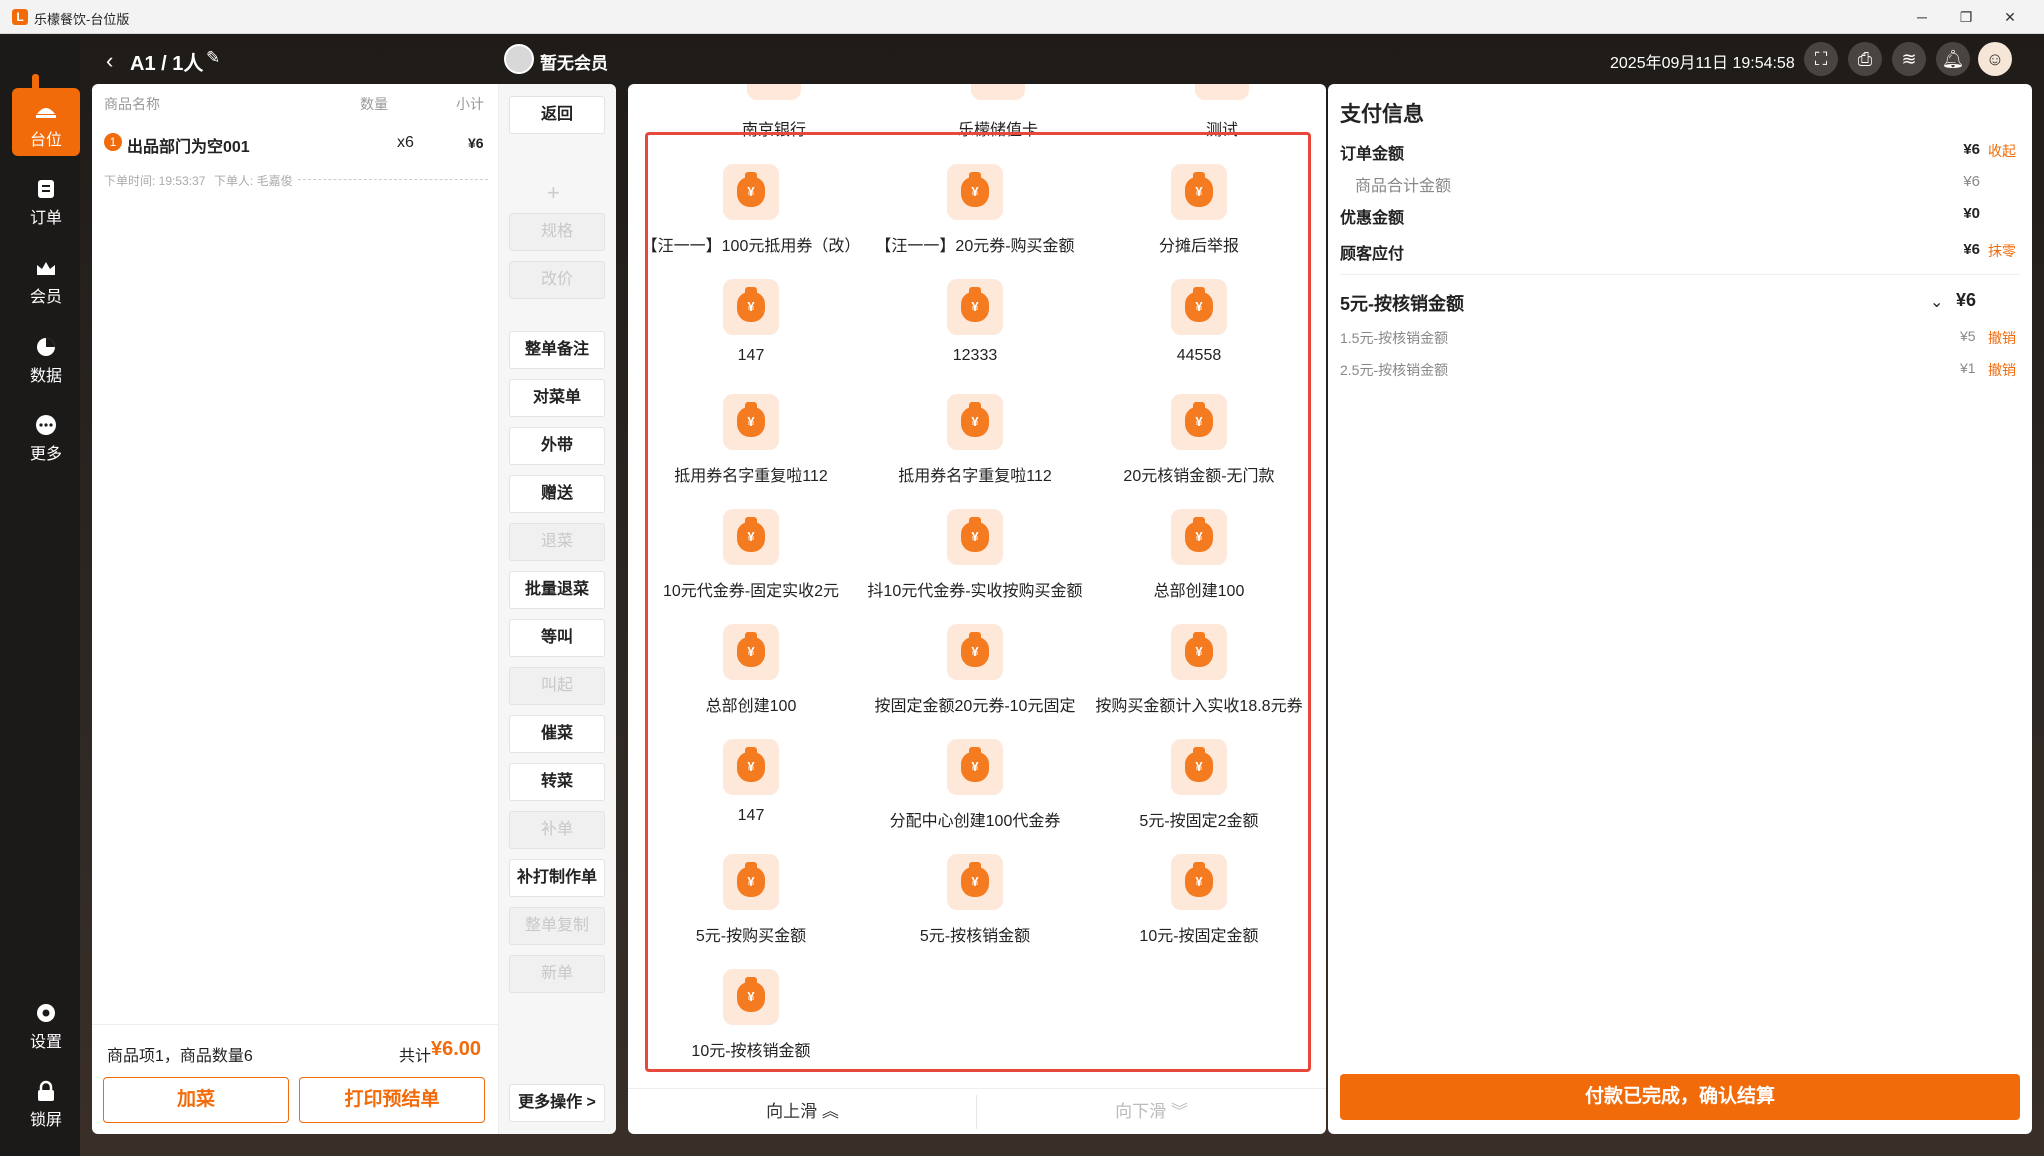 This screenshot has width=2044, height=1156. I want to click on coupon-item: ¥44558, so click(1199, 329).